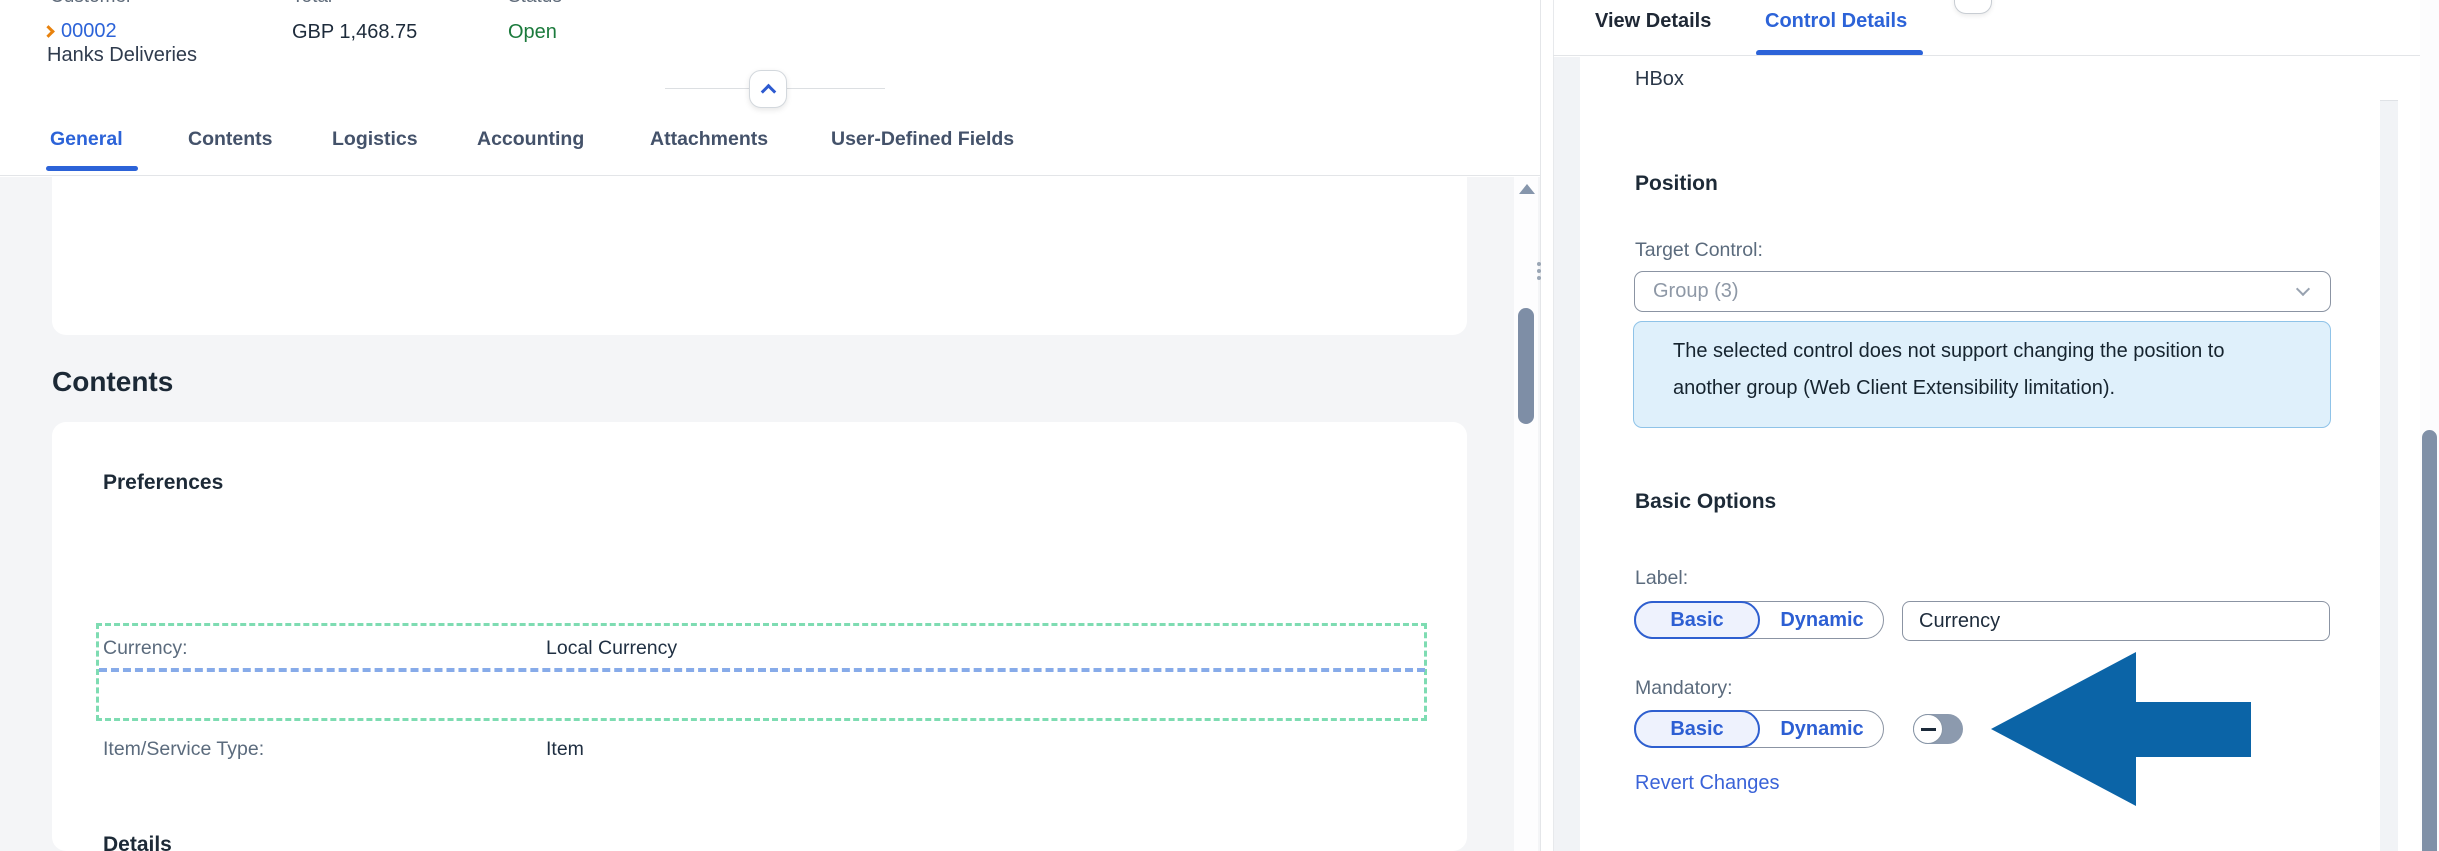  Describe the element at coordinates (89, 31) in the screenshot. I see `customer-id-link: 00002` at that location.